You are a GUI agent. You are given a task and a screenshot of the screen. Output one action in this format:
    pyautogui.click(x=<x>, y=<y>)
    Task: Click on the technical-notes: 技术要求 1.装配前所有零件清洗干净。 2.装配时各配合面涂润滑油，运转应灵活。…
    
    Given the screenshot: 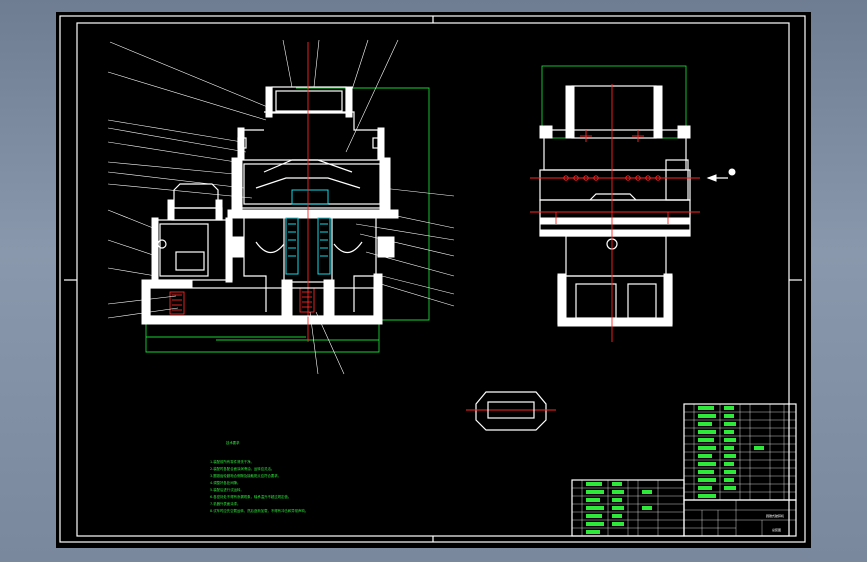 What is the action you would take?
    pyautogui.click(x=259, y=476)
    